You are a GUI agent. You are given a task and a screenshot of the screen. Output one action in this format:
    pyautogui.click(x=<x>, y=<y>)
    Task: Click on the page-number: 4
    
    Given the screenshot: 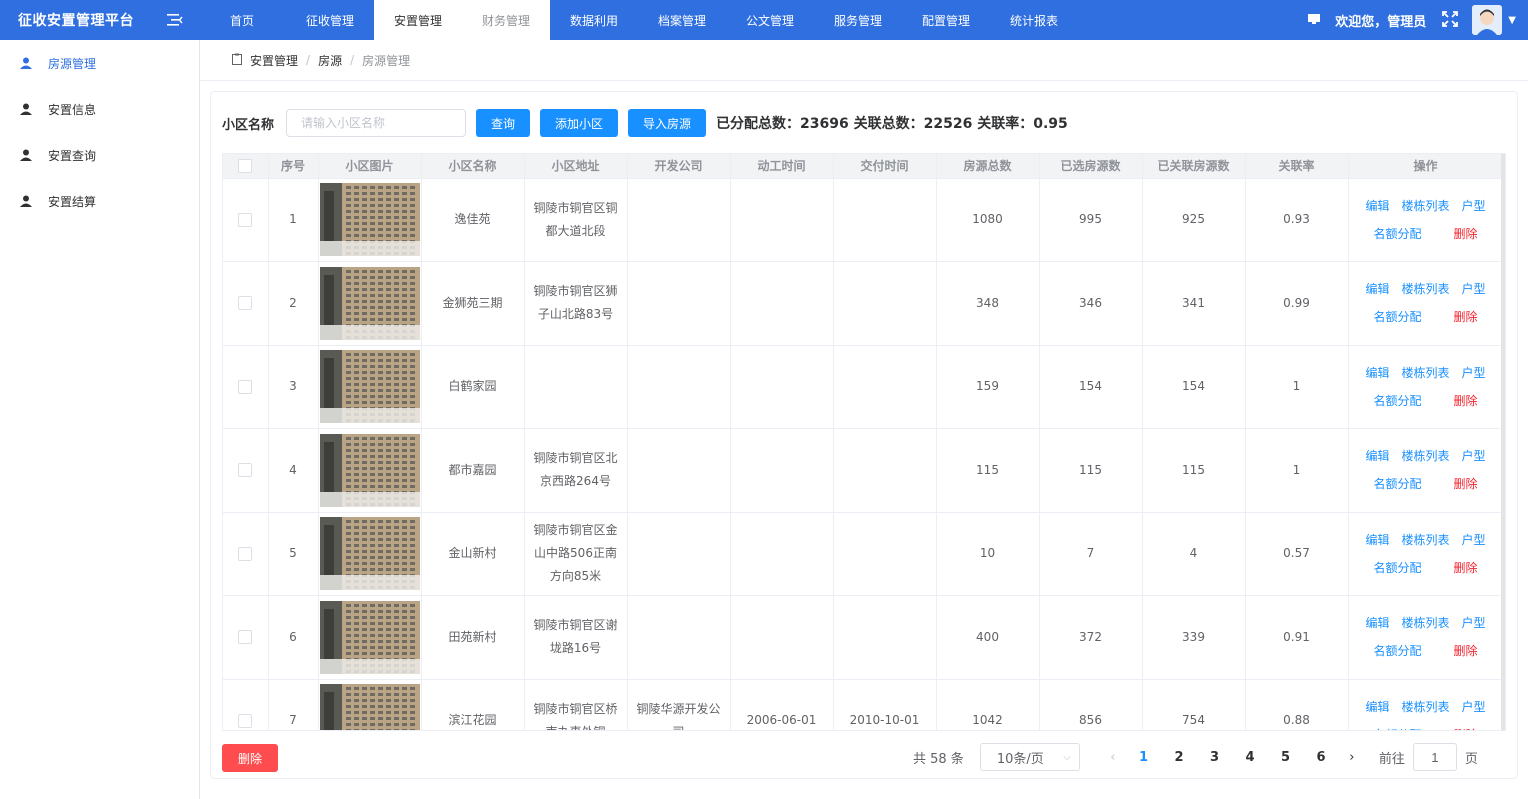 What is the action you would take?
    pyautogui.click(x=1250, y=757)
    